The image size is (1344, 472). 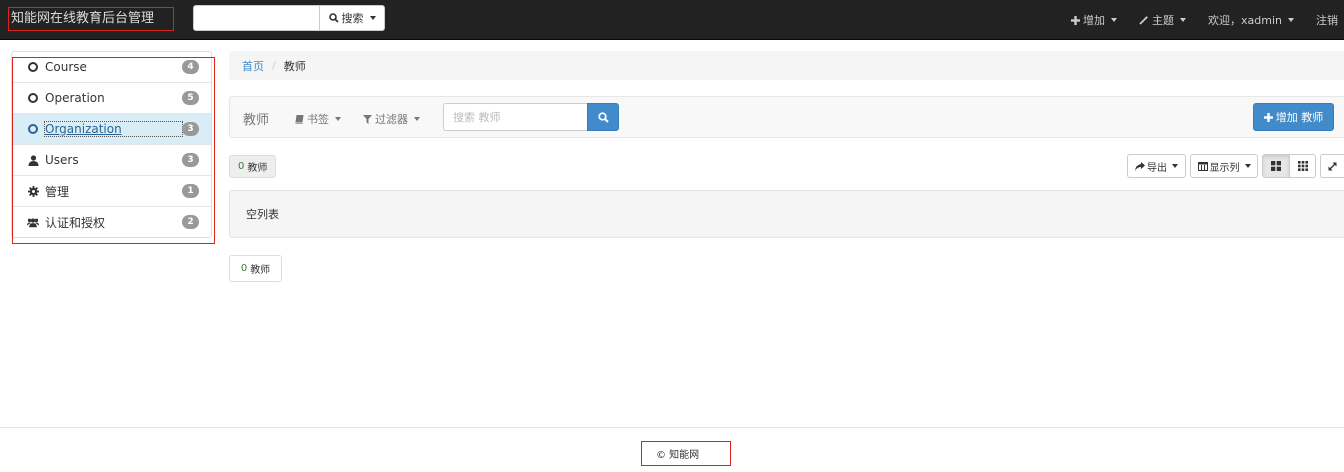 I want to click on navbar-right-menu: 增加 主题 欢迎，xadmin 注销, so click(x=1193, y=20).